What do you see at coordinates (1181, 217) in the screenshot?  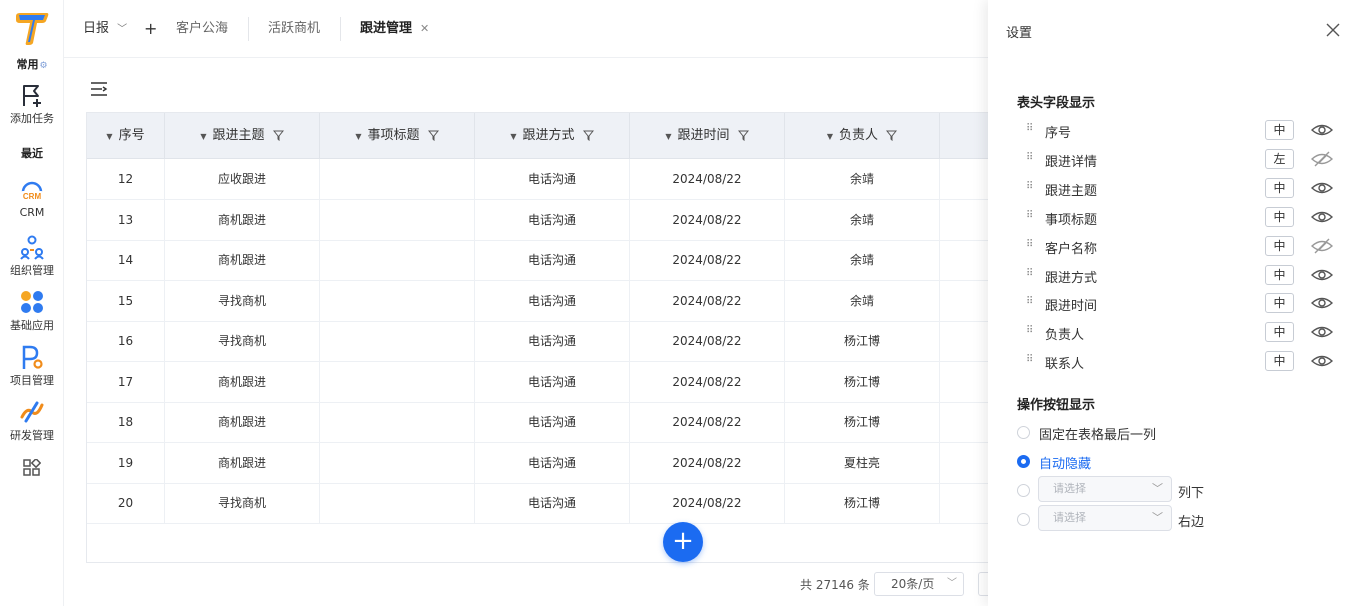 I see `field-row: ⠿ 事项标题 中` at bounding box center [1181, 217].